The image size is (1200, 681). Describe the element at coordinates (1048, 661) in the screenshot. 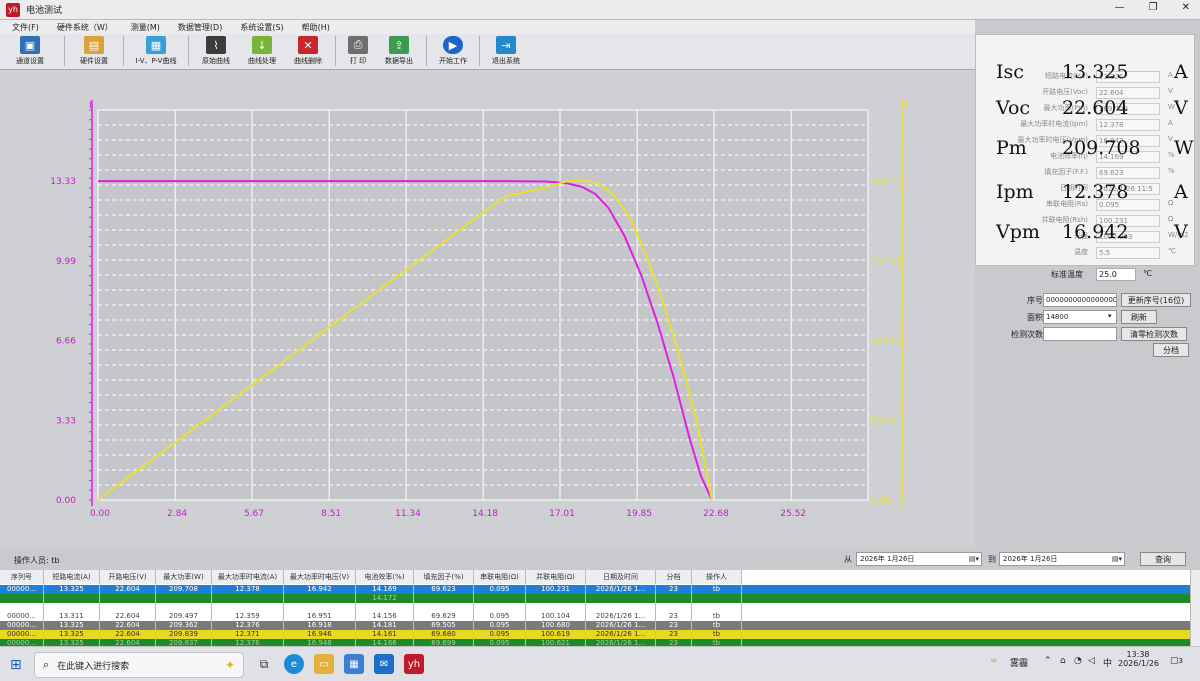

I see `chevron-up-icon: ⌃` at that location.